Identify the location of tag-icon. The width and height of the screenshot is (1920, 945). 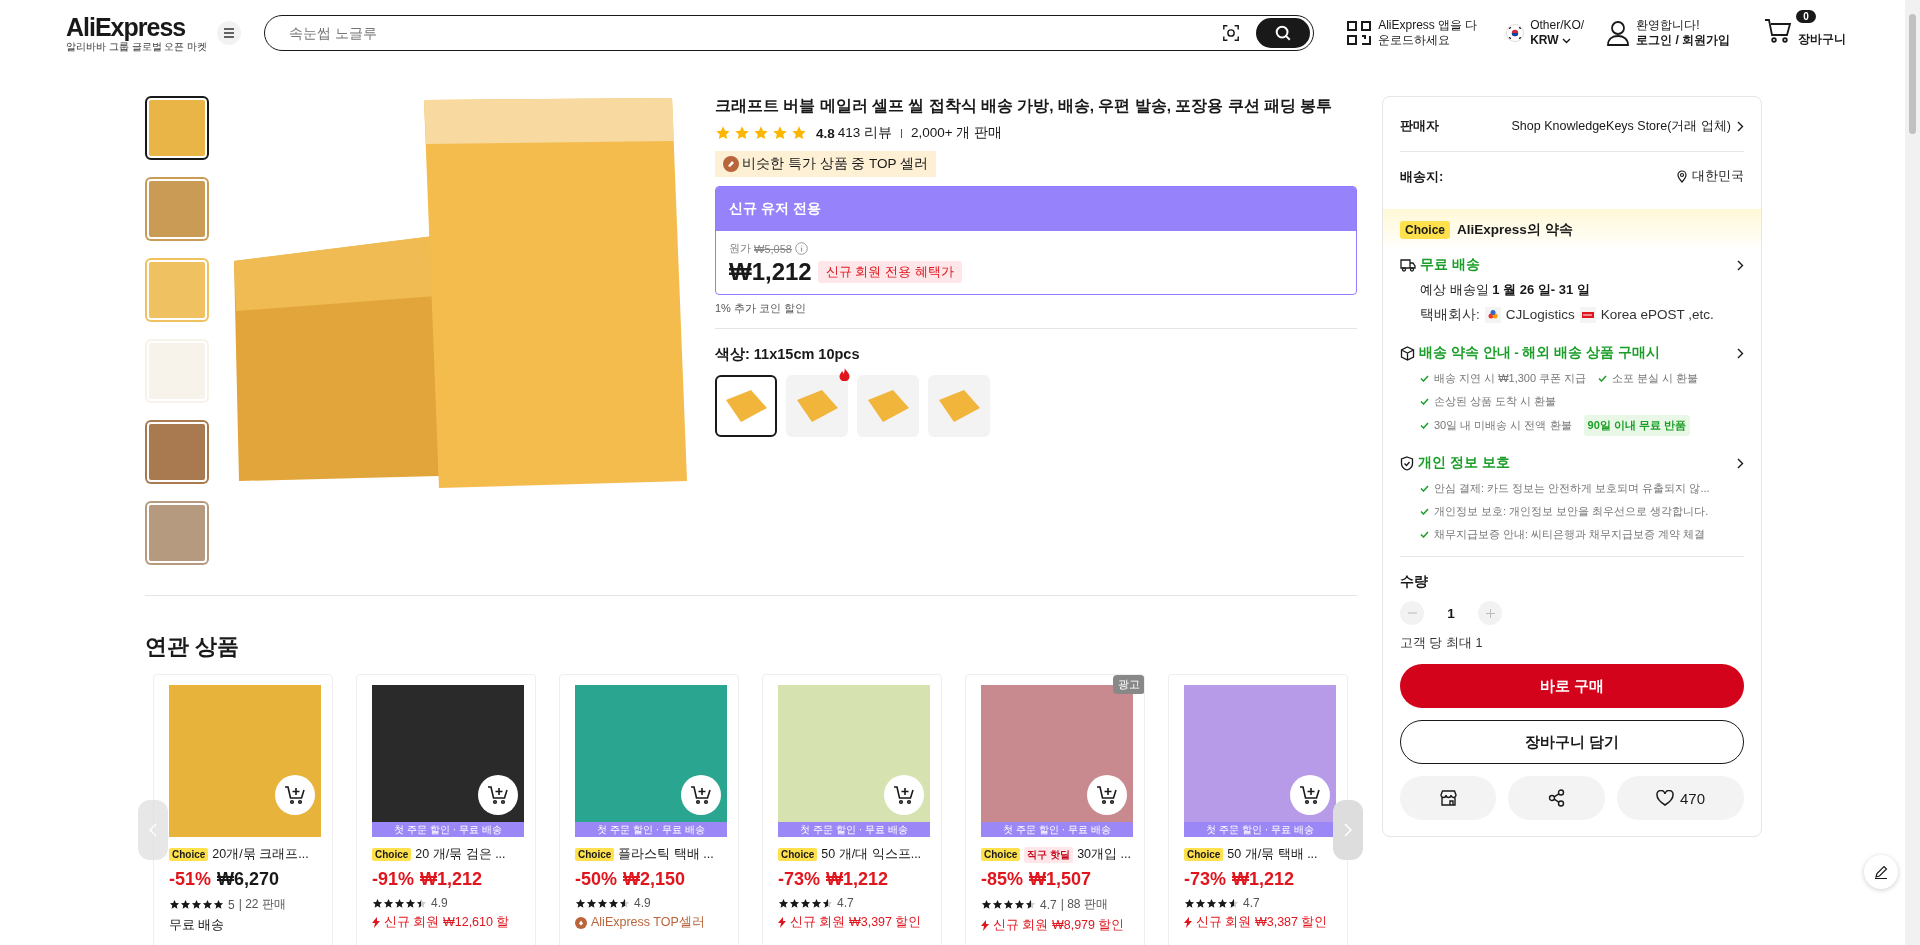
(731, 164).